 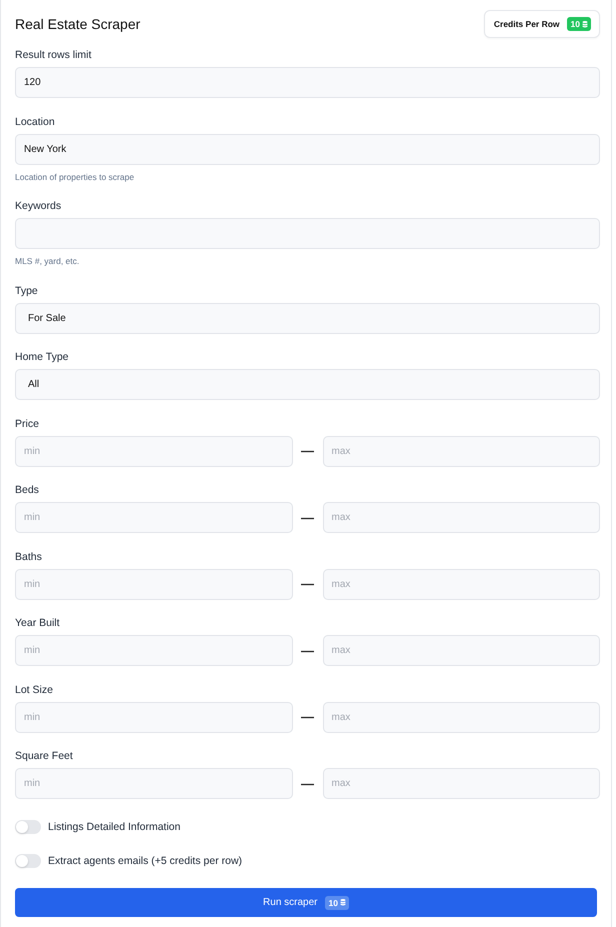 What do you see at coordinates (42, 357) in the screenshot?
I see `field-label: Home Type` at bounding box center [42, 357].